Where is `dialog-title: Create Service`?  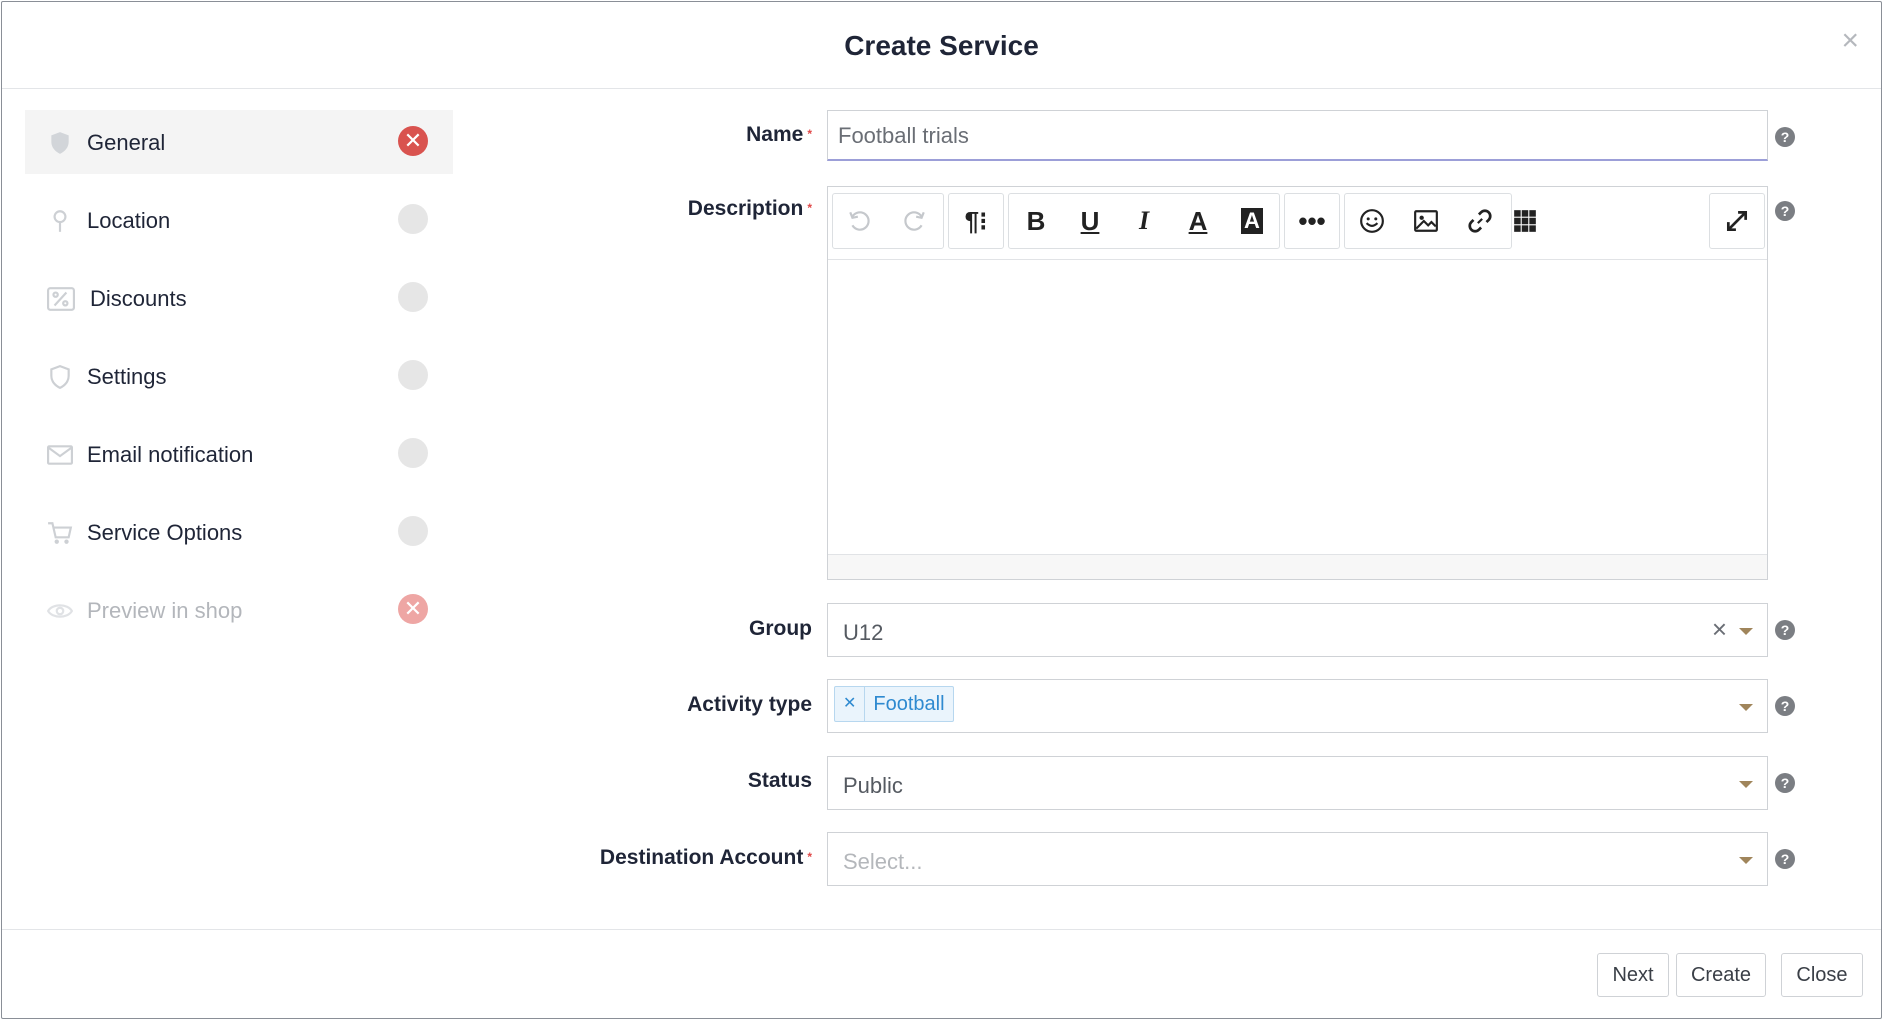
dialog-title: Create Service is located at coordinates (941, 45).